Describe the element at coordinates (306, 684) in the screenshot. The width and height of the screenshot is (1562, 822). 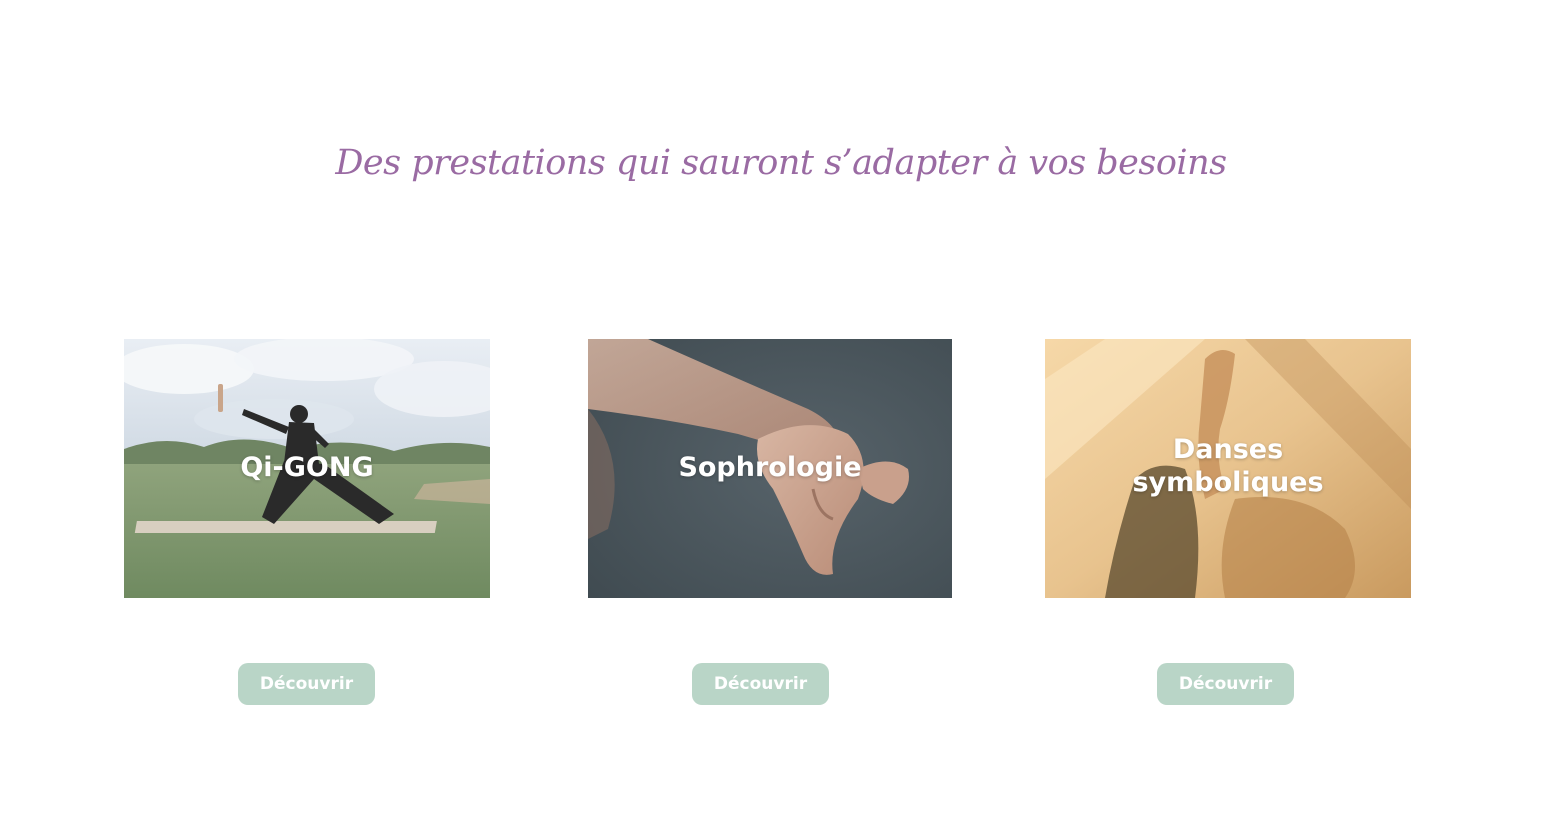
I see `decouvrir-qigong-button: Découvrir` at that location.